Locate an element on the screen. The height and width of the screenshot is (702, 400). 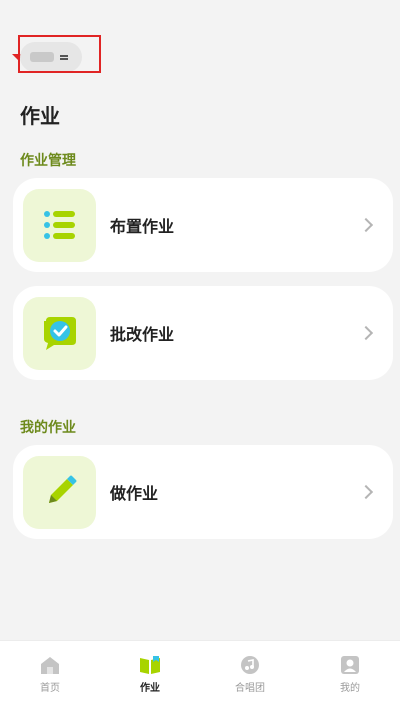
check-badge-icon-tile is located at coordinates (59, 333).